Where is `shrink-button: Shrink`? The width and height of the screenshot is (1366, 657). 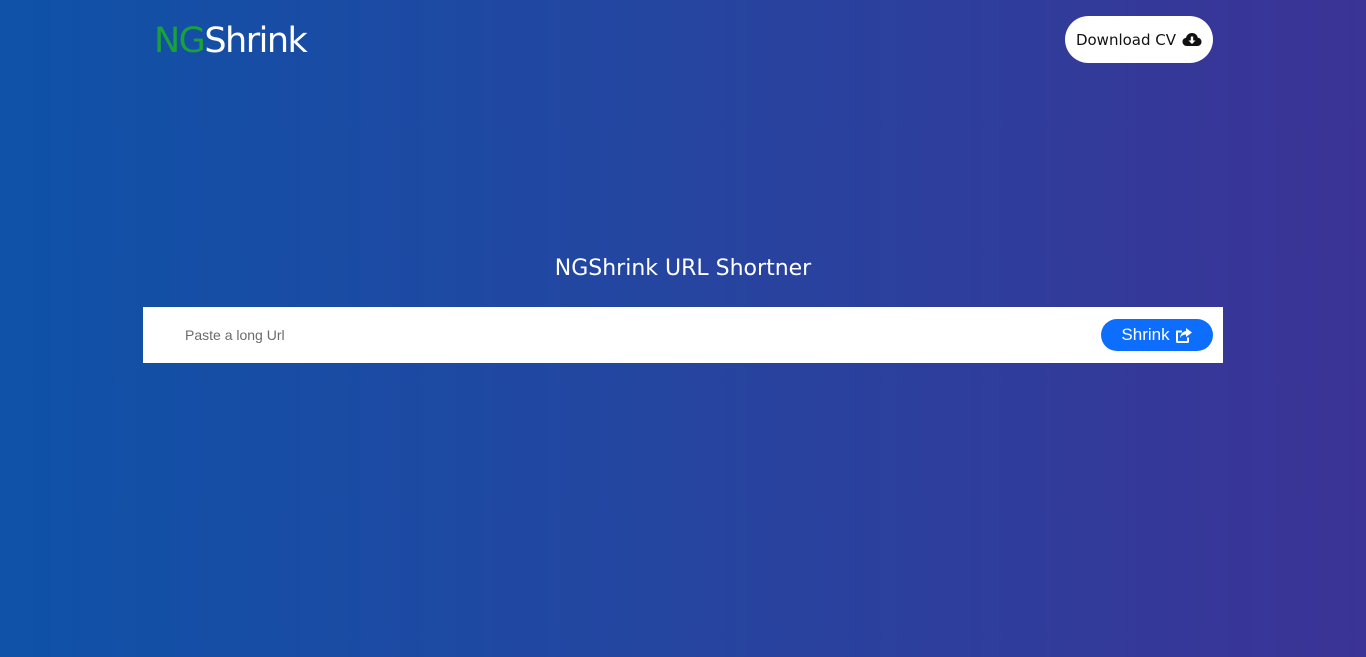
shrink-button: Shrink is located at coordinates (1157, 335).